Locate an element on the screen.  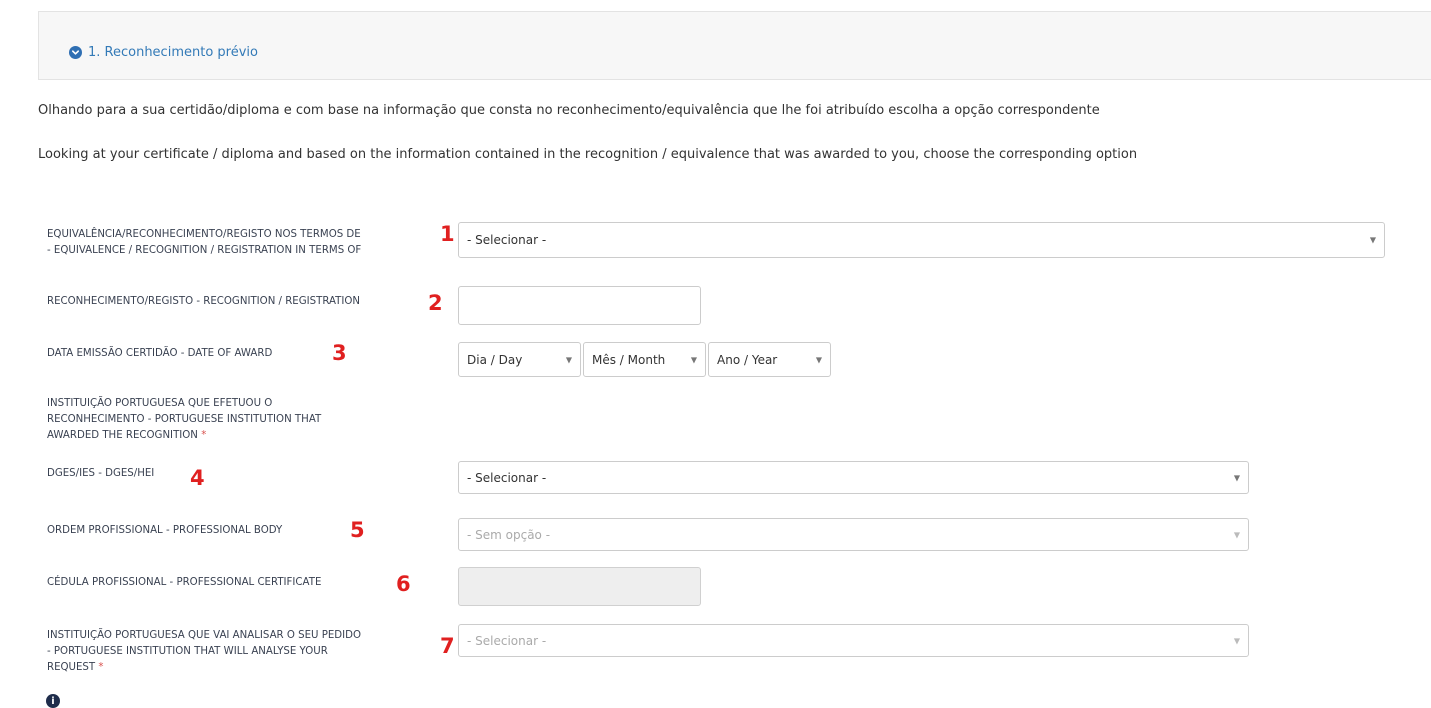
section-header: 1. Reconhecimento prévio is located at coordinates (734, 45).